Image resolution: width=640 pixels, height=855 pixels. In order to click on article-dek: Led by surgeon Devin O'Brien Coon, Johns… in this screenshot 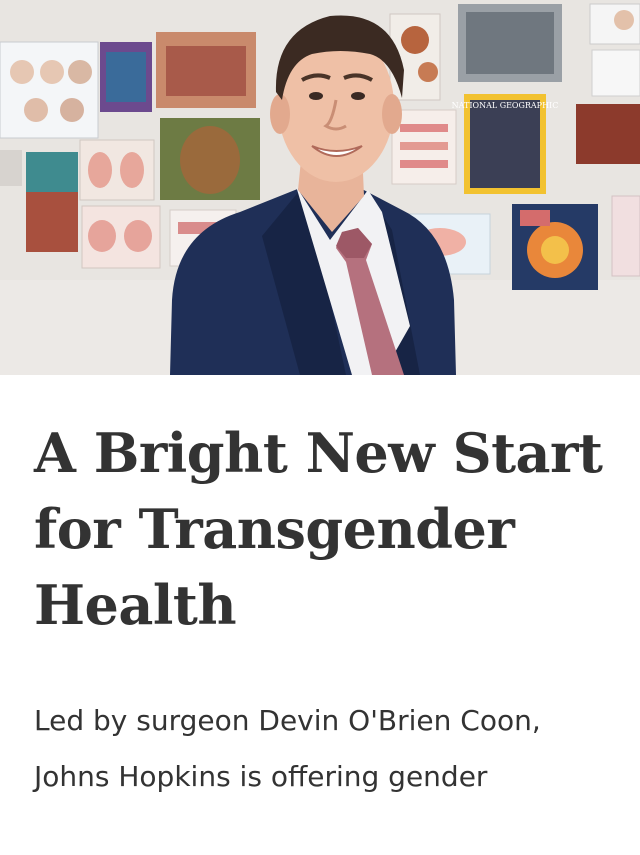, I will do `click(287, 748)`.